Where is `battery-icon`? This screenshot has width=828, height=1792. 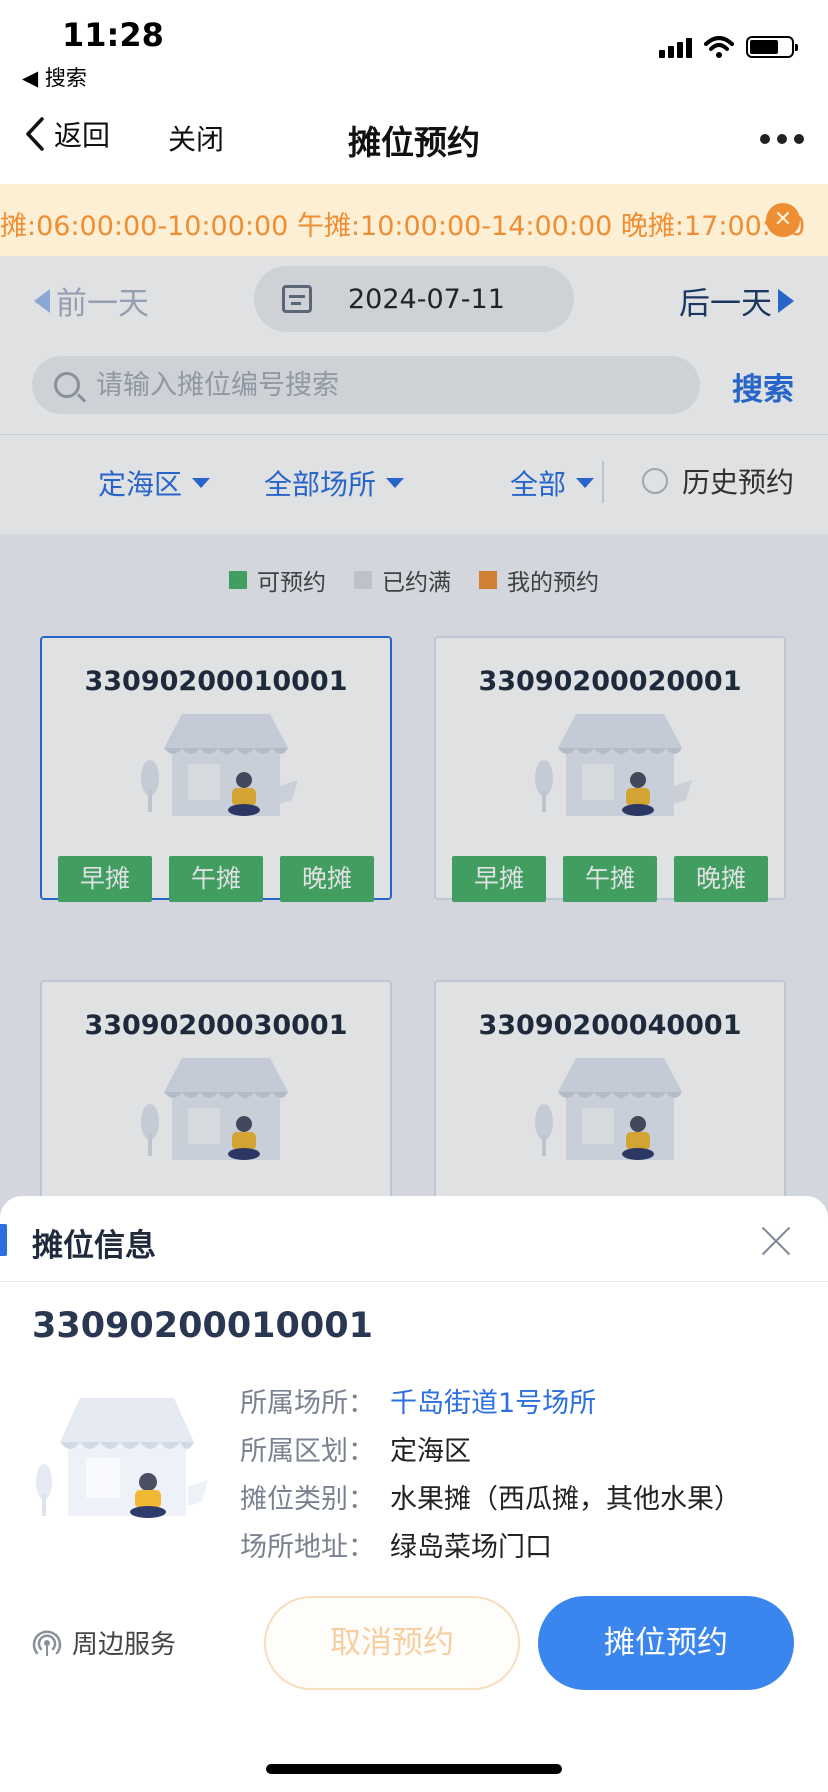
battery-icon is located at coordinates (772, 47).